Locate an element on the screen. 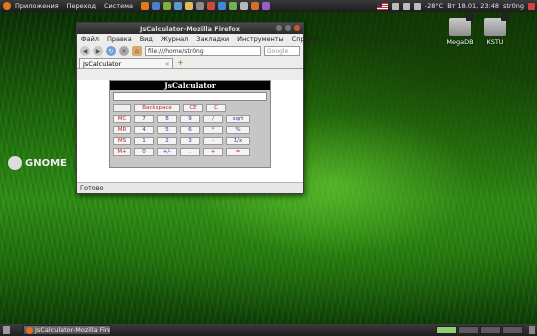  minimize-icon is located at coordinates (279, 28).